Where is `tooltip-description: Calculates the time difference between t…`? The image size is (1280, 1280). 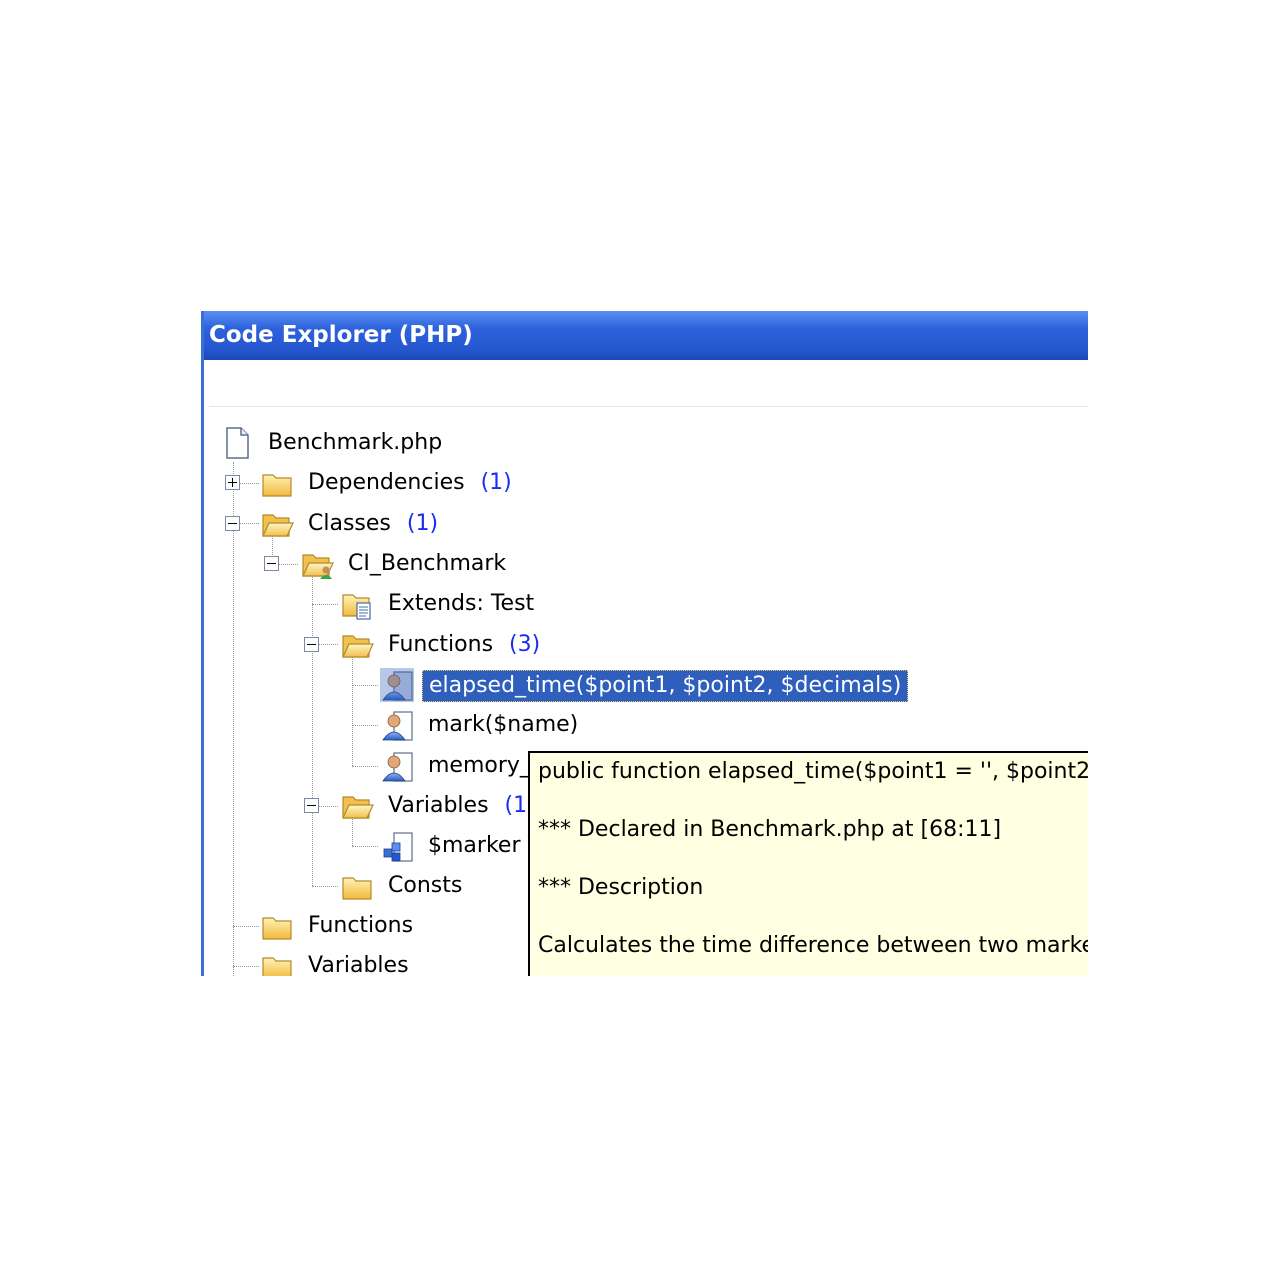
tooltip-description: Calculates the time difference between t… is located at coordinates (813, 945).